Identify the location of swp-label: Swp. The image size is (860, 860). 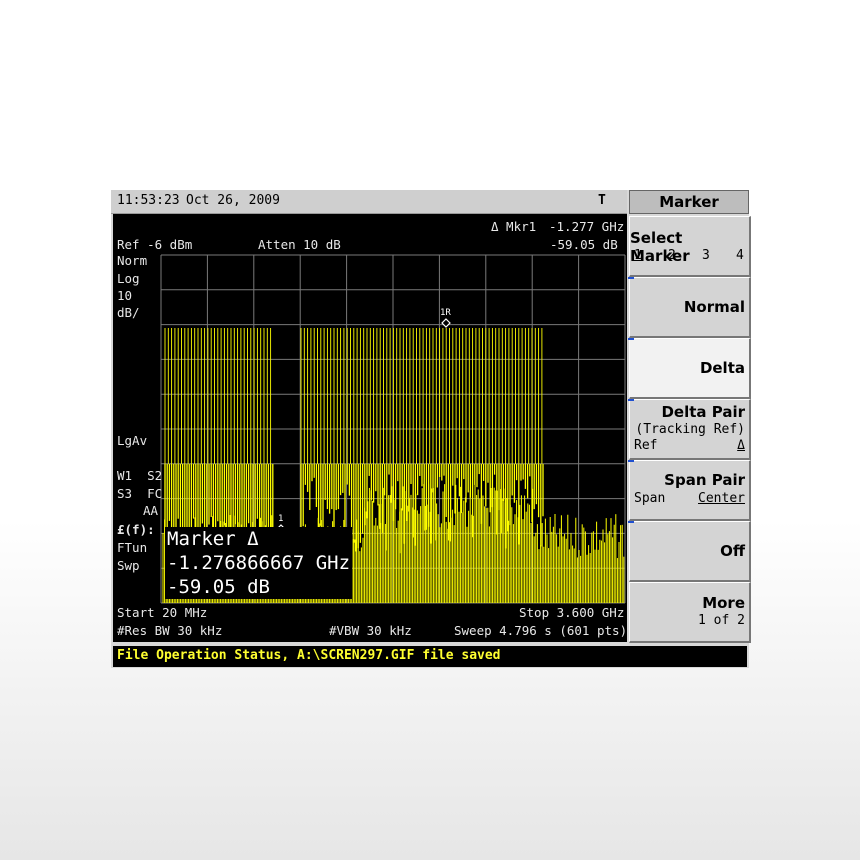
(128, 565).